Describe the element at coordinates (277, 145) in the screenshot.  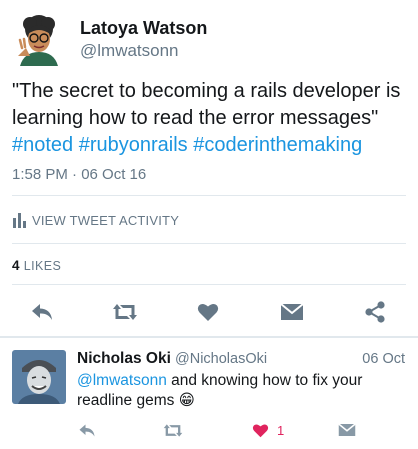
I see `hashtag-coderinthemaking: #coderinthemaking` at that location.